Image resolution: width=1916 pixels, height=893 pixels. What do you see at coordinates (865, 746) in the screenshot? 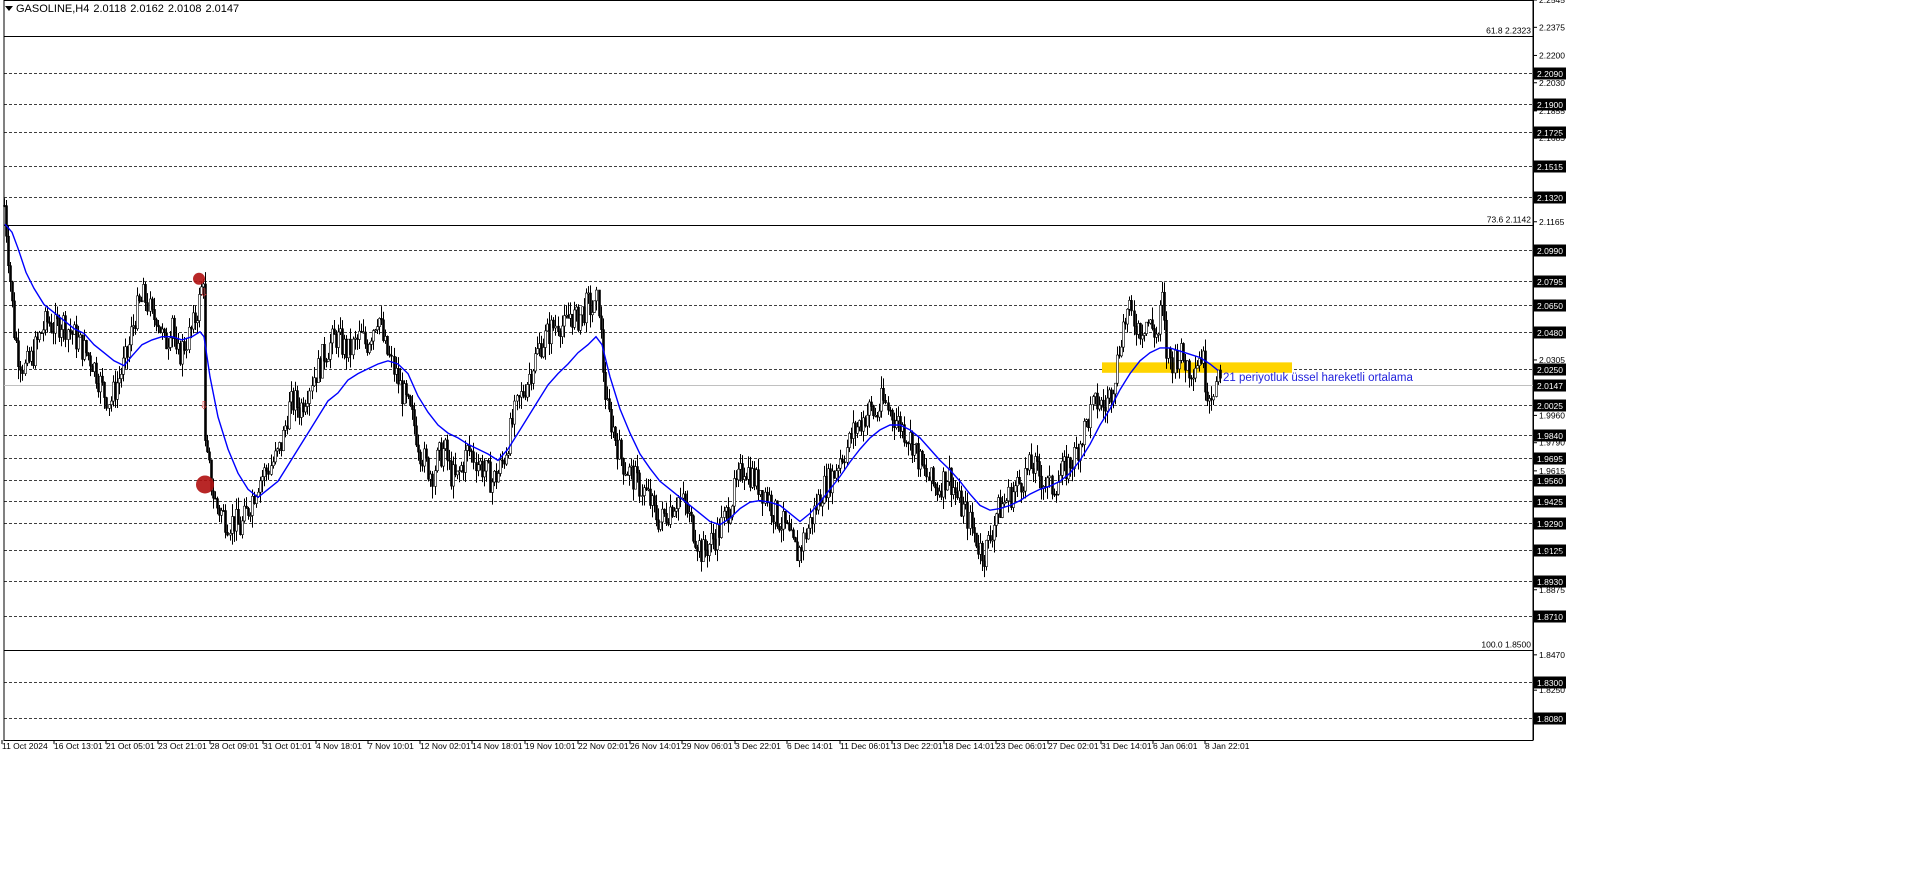
I see `time-tick-label: 11 Dec 06:01` at bounding box center [865, 746].